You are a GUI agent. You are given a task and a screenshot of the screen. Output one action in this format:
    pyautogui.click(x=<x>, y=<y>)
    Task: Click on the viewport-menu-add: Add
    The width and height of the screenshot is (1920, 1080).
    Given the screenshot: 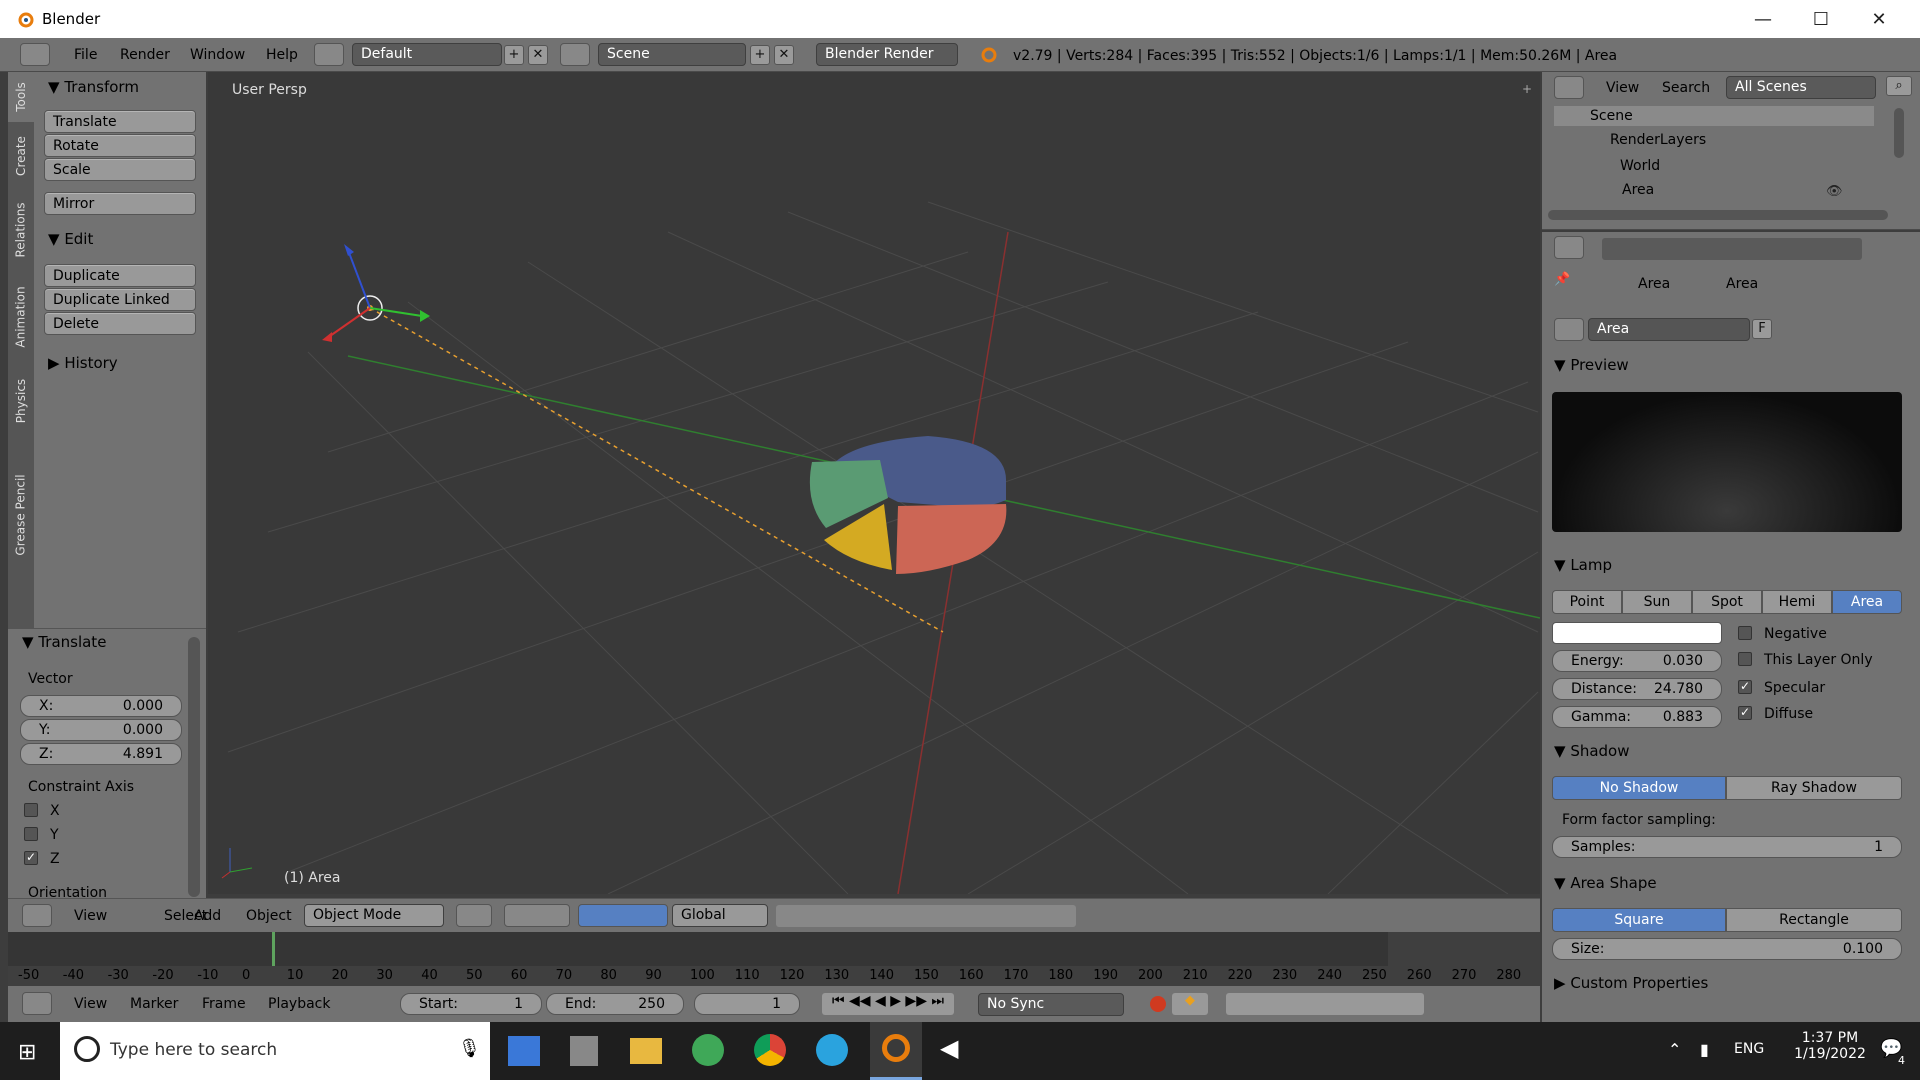 What is the action you would take?
    pyautogui.click(x=207, y=916)
    